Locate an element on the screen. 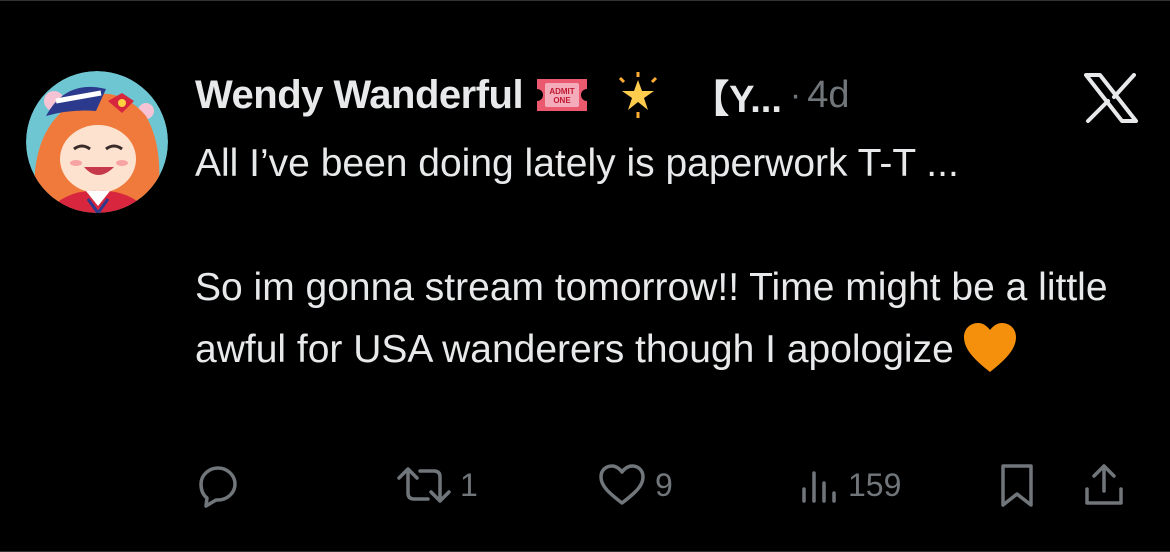 This screenshot has height=552, width=1170. avatar is located at coordinates (97, 142).